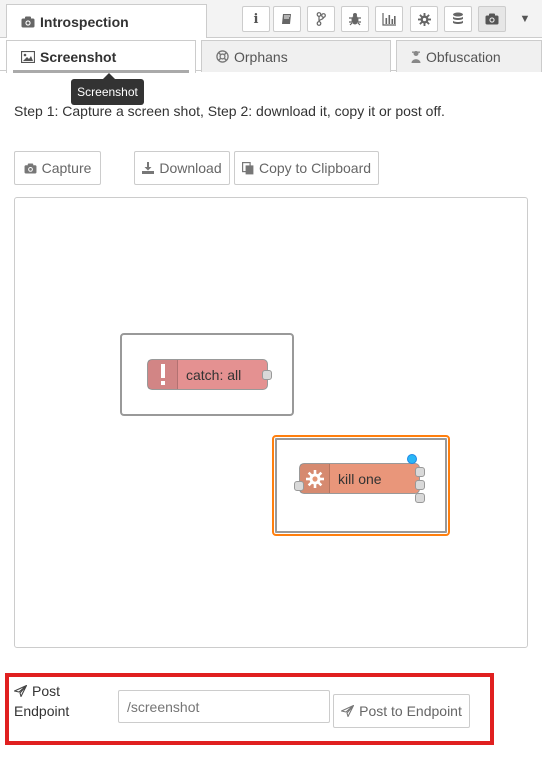 The image size is (542, 763). I want to click on image-icon, so click(28, 57).